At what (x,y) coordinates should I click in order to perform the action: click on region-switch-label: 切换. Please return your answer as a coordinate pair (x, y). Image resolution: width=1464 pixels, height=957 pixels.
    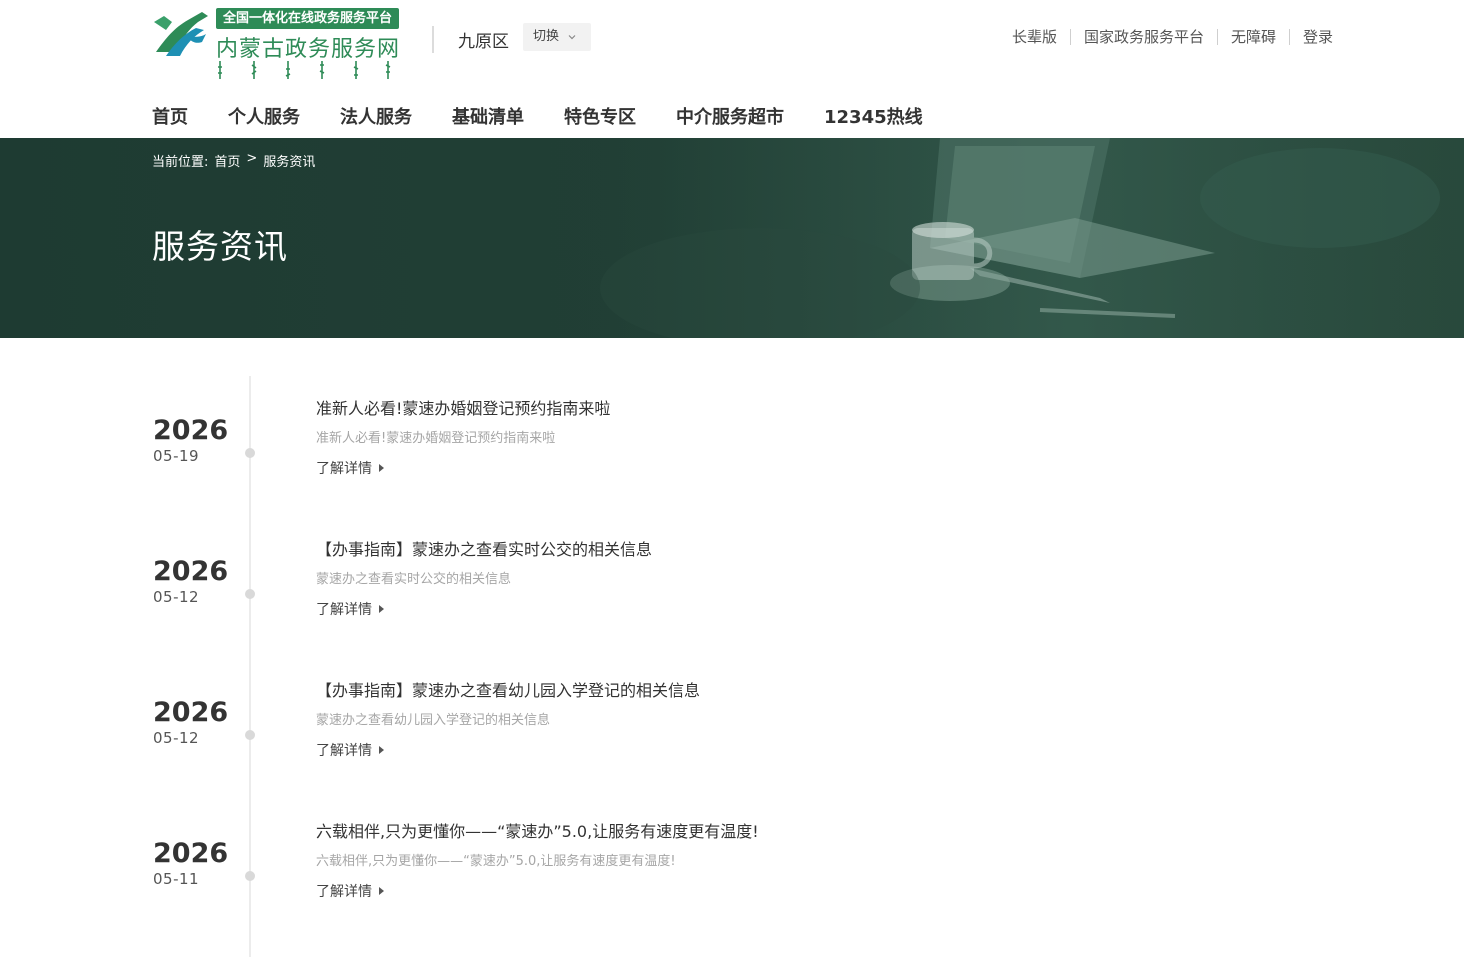
    Looking at the image, I should click on (546, 36).